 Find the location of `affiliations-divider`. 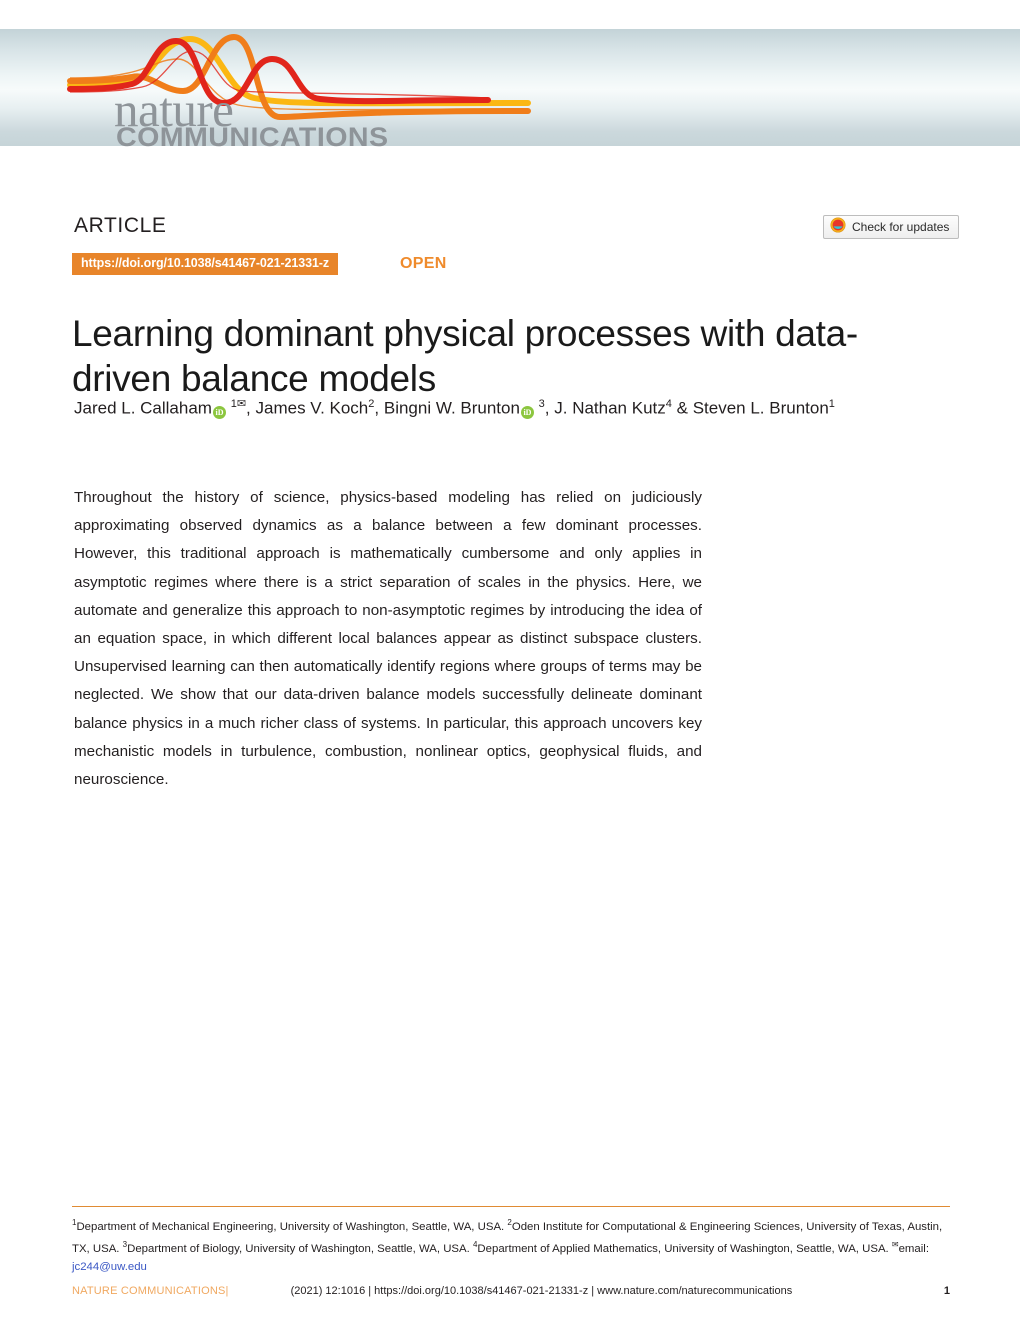

affiliations-divider is located at coordinates (511, 1206).